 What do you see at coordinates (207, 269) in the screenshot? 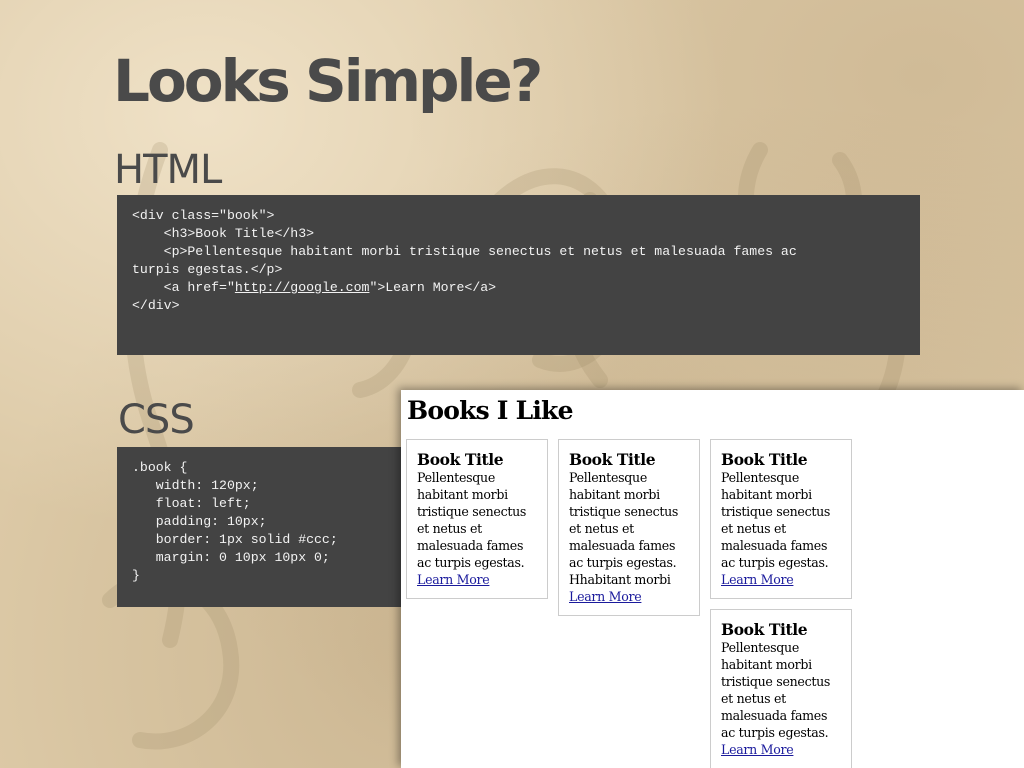
I see `html-code-line: turpis egestas.</p>` at bounding box center [207, 269].